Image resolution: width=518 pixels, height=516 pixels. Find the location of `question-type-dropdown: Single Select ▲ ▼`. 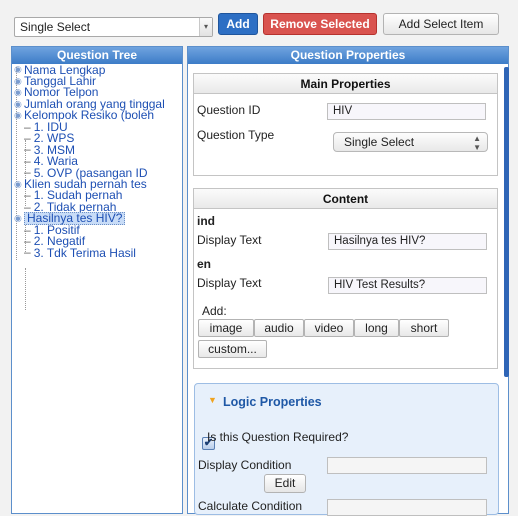

question-type-dropdown: Single Select ▲ ▼ is located at coordinates (410, 142).